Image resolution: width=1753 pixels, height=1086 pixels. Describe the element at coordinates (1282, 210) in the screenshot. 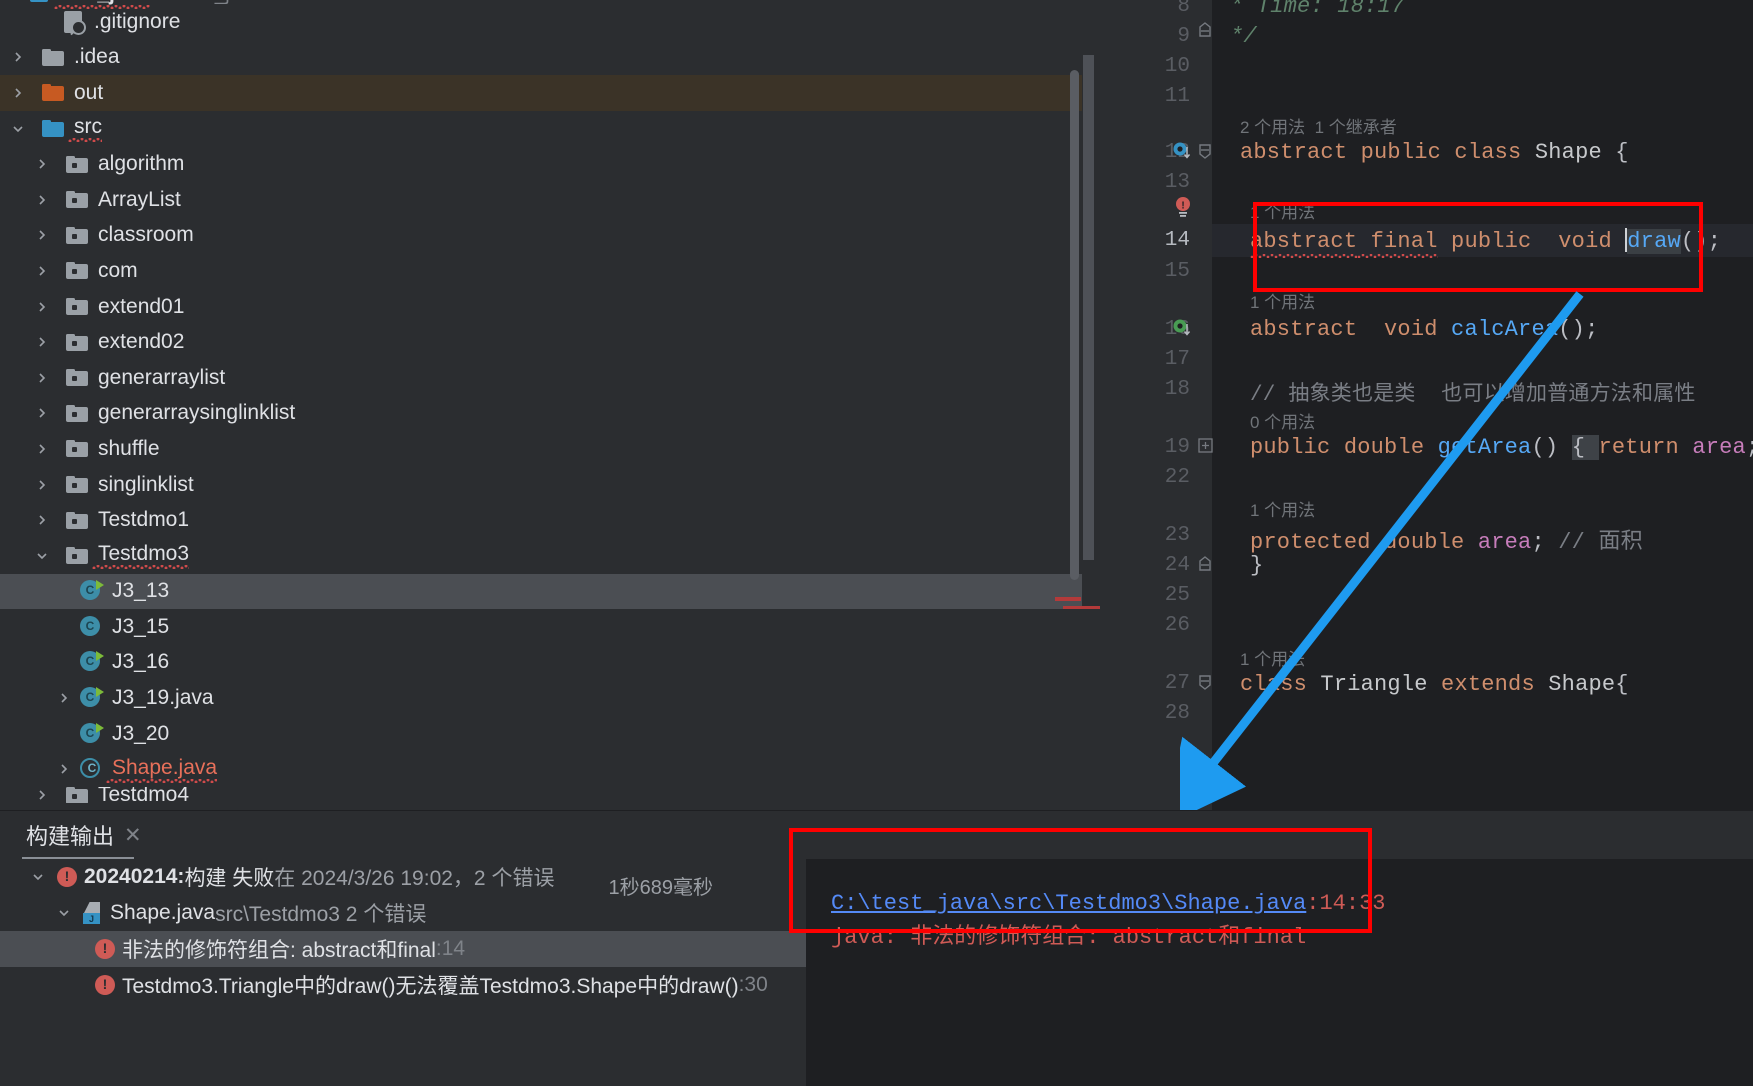

I see `usage-hint-draw: 1 个用法` at that location.